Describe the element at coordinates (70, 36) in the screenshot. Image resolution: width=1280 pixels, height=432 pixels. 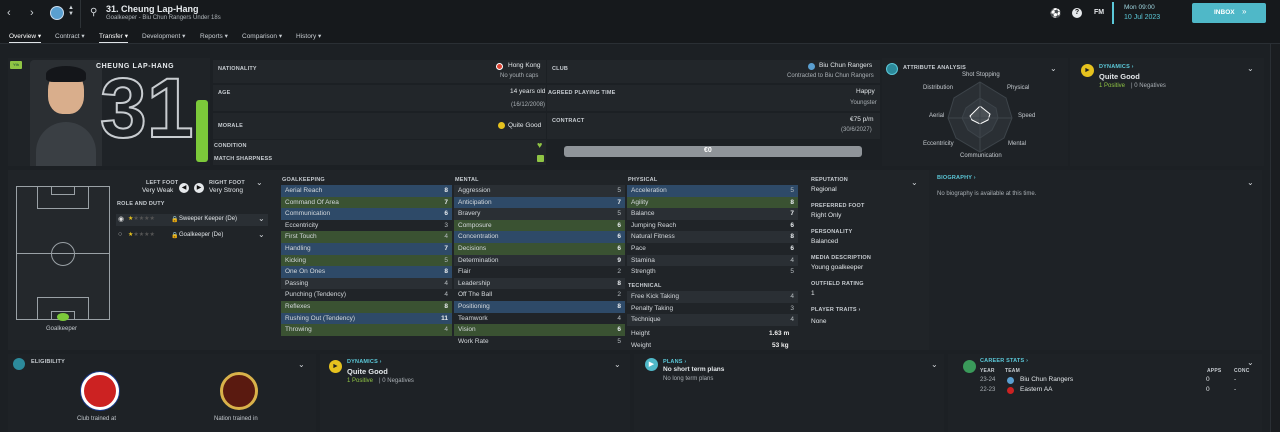
I see `tab-contract: Contract ▾` at that location.